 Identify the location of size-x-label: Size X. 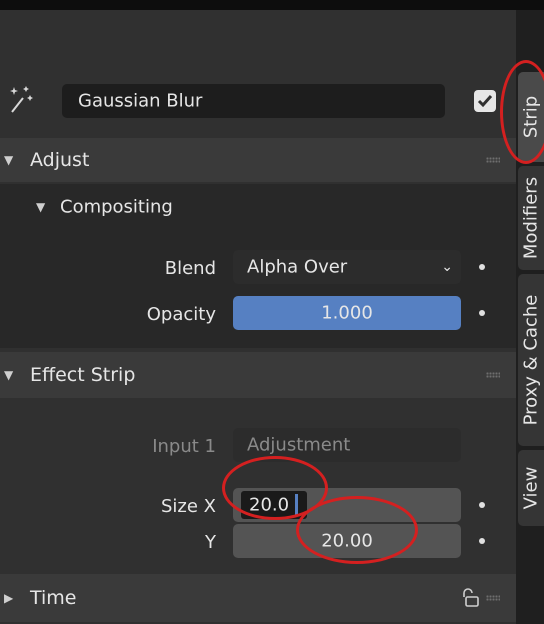
(188, 506).